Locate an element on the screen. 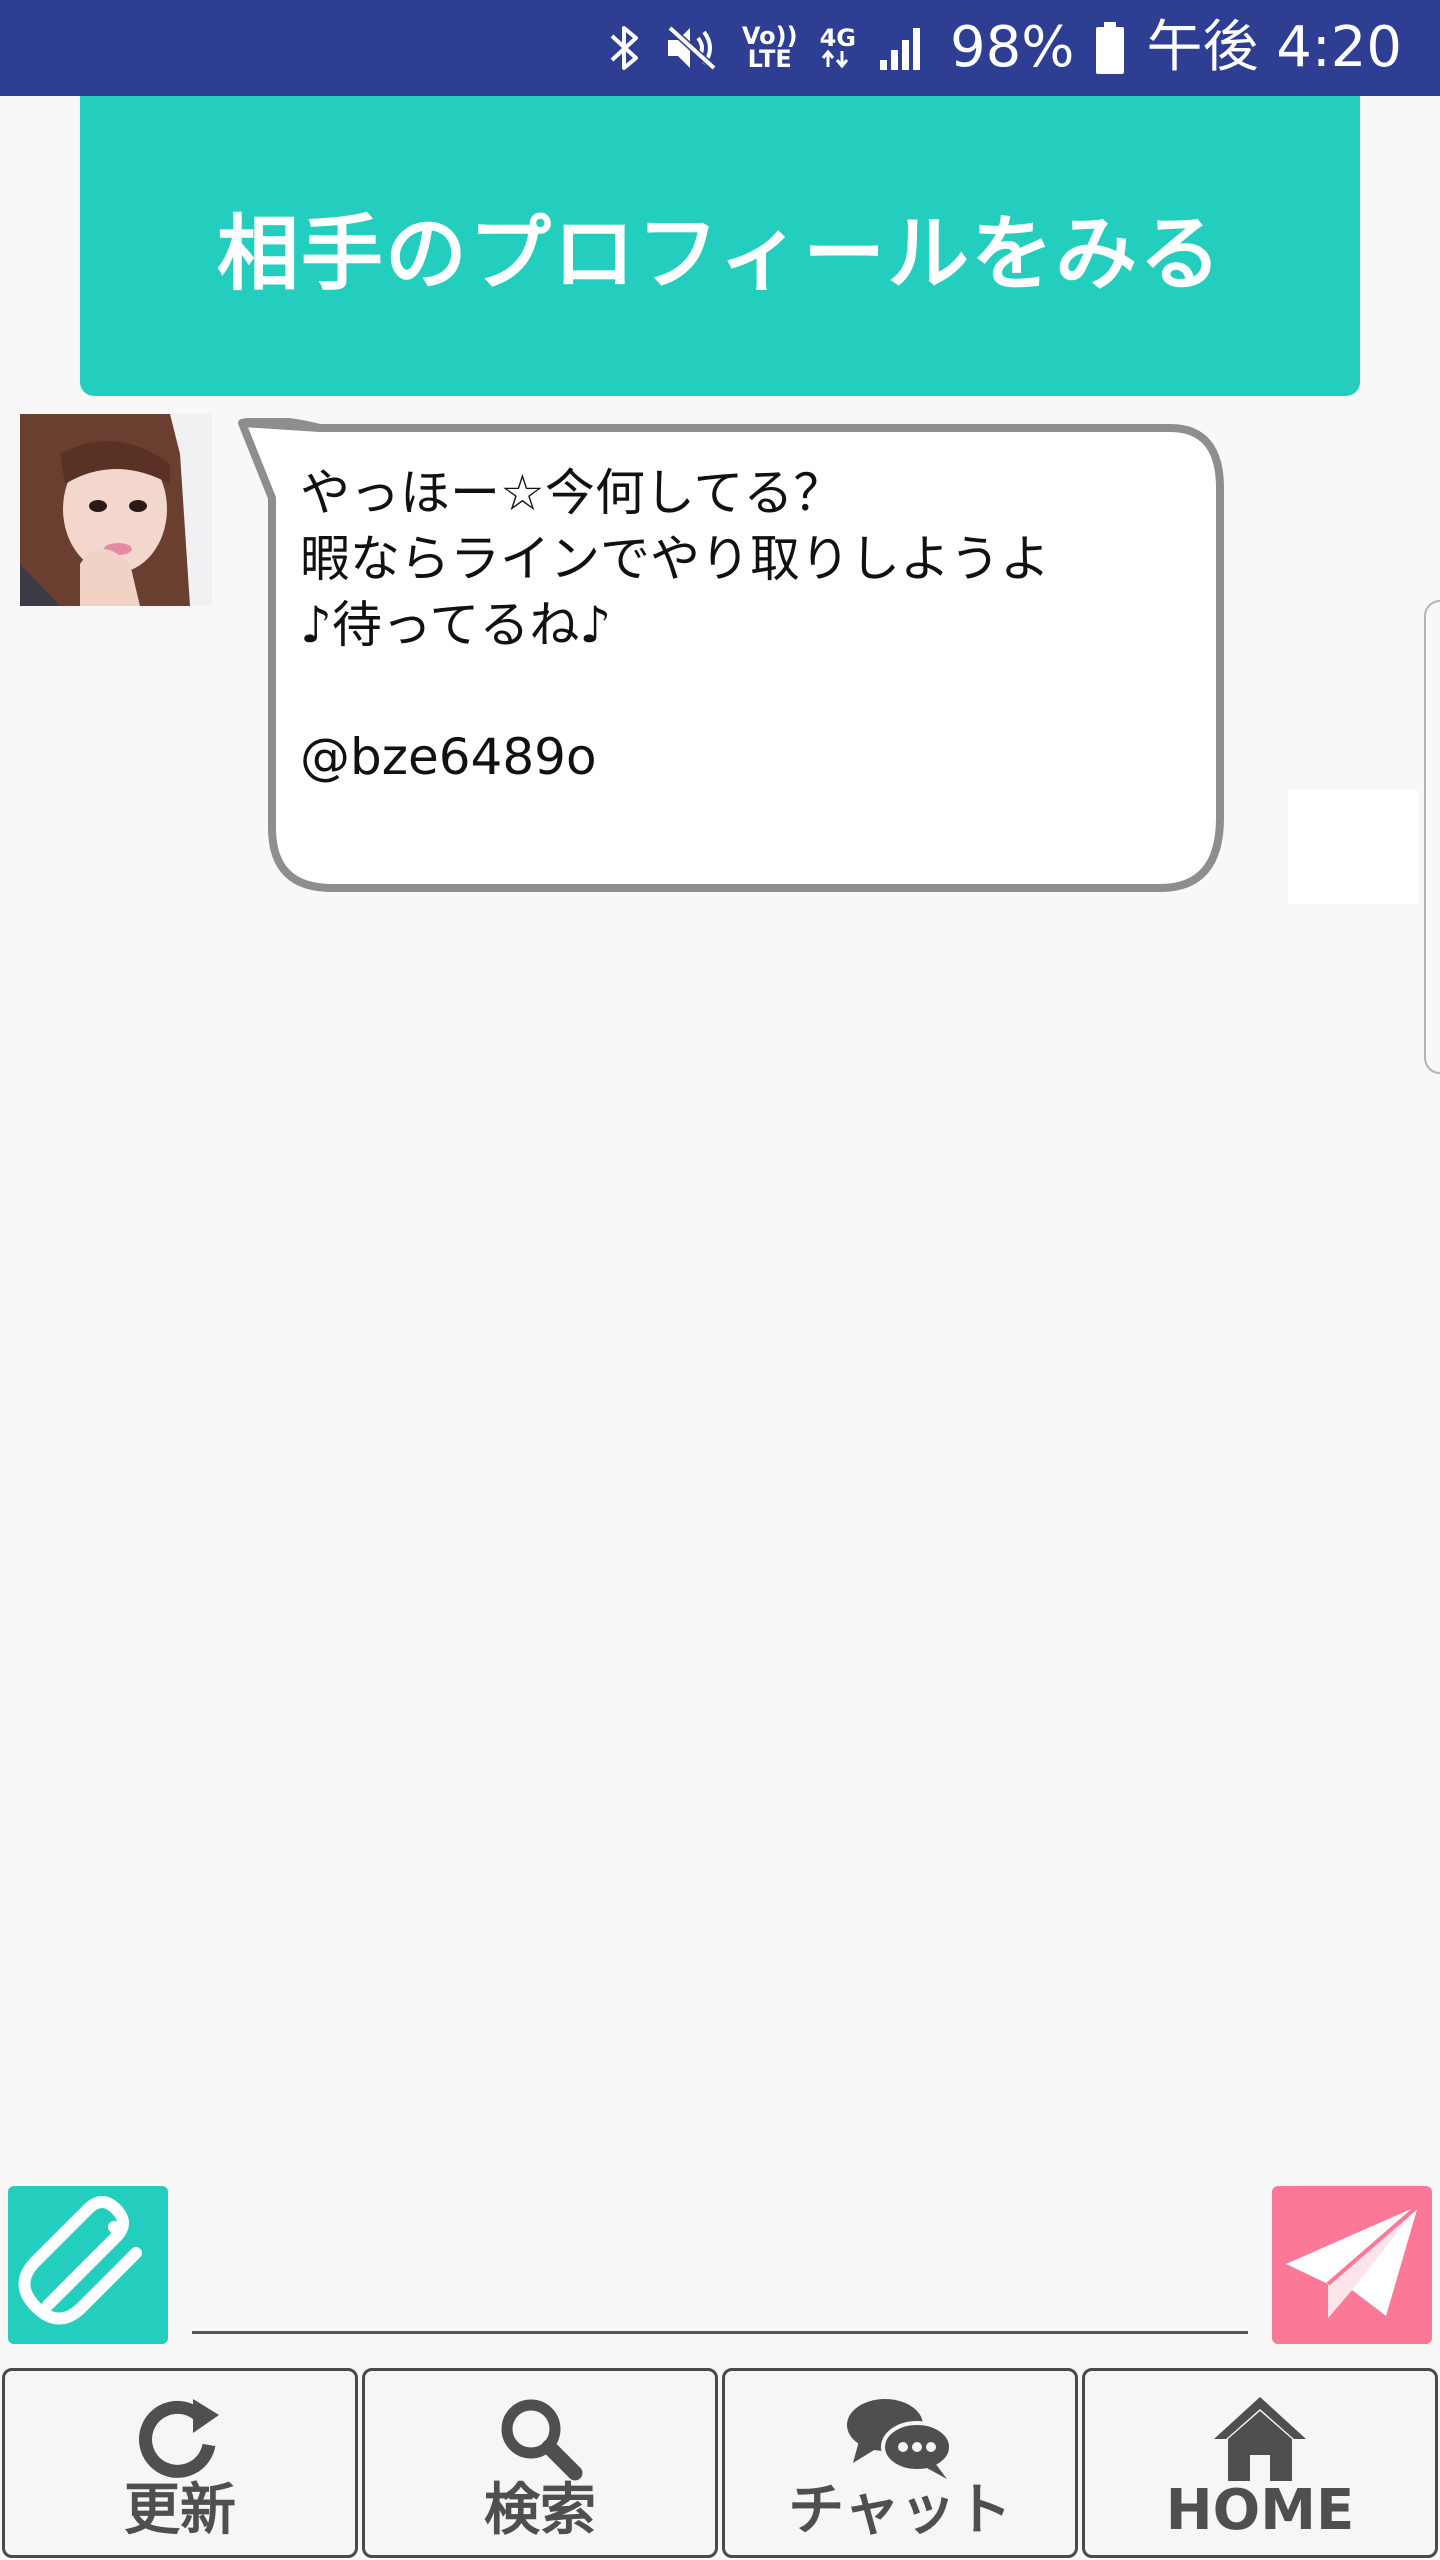 This screenshot has height=2560, width=1440. battery-icon is located at coordinates (1110, 48).